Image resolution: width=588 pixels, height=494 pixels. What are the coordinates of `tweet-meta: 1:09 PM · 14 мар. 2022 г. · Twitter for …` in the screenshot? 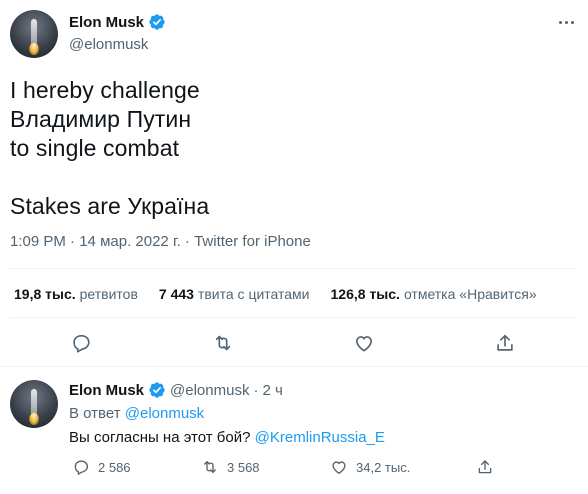 It's located at (160, 241).